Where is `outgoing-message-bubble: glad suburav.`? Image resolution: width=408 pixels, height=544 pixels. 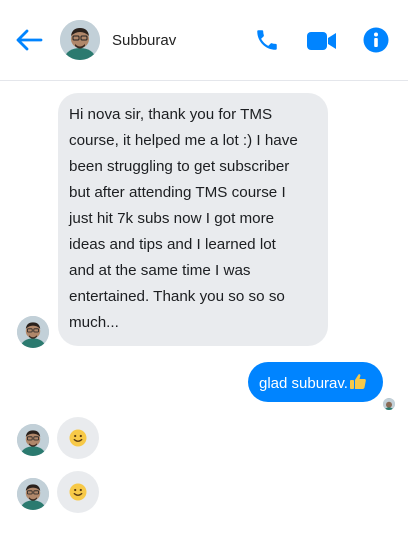
outgoing-message-bubble: glad suburav. is located at coordinates (315, 382).